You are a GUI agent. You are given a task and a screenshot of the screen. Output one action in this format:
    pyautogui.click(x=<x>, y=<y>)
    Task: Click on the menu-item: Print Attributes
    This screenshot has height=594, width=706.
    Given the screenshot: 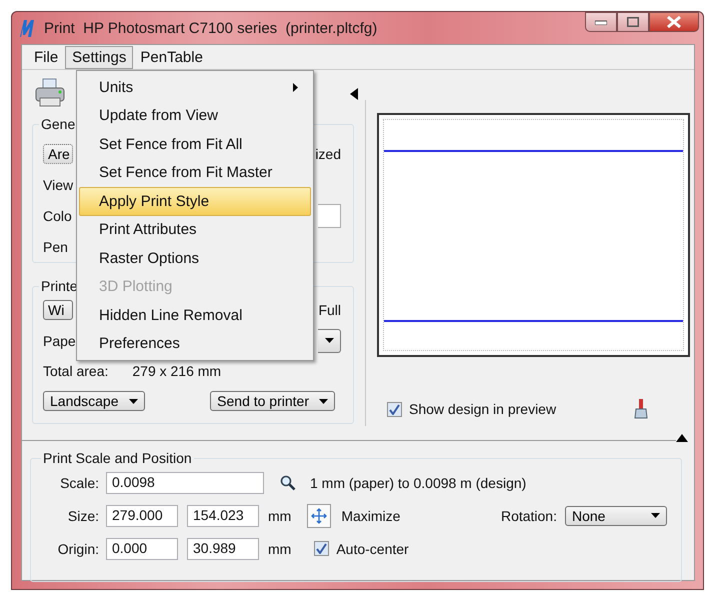 What is the action you would take?
    pyautogui.click(x=195, y=230)
    